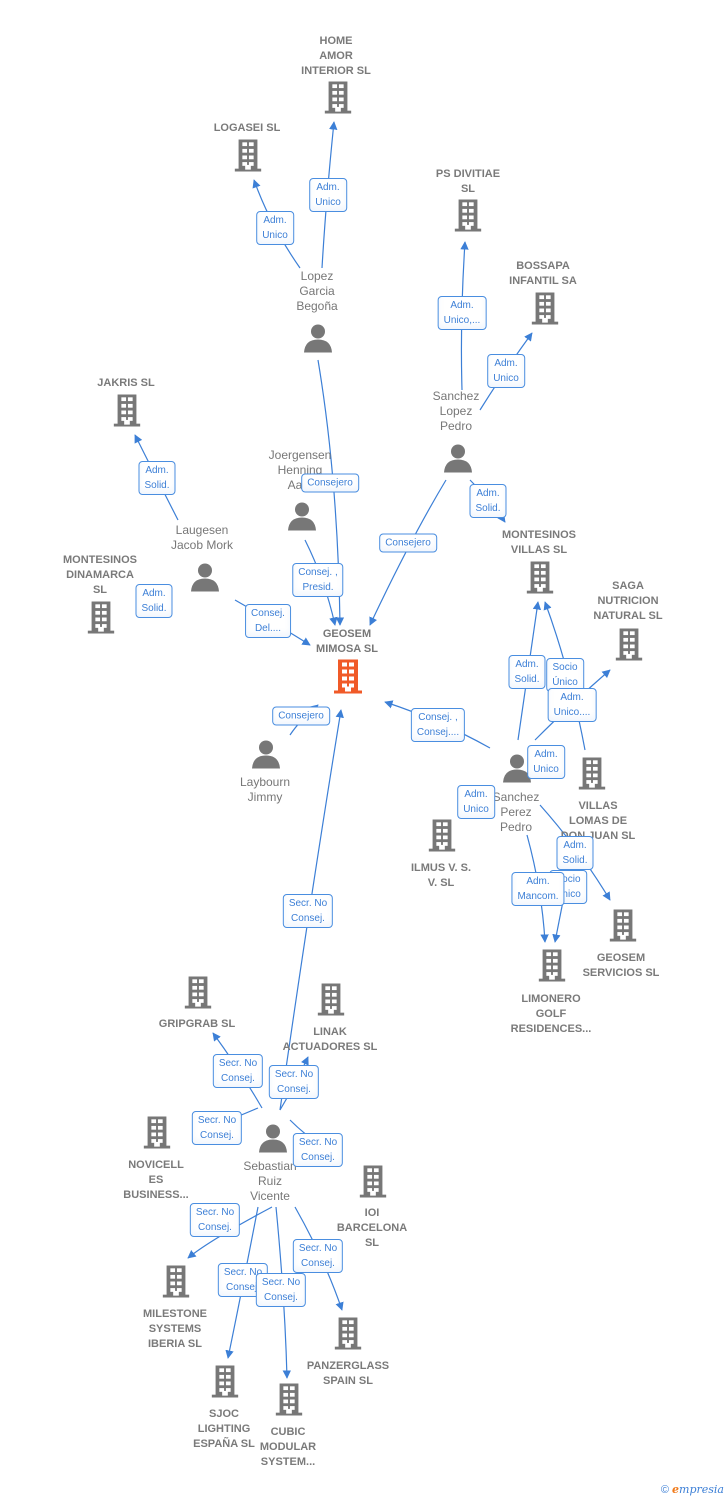 This screenshot has height=1500, width=728. What do you see at coordinates (347, 642) in the screenshot?
I see `main-company-label: GEOSEM MIMOSA SL` at bounding box center [347, 642].